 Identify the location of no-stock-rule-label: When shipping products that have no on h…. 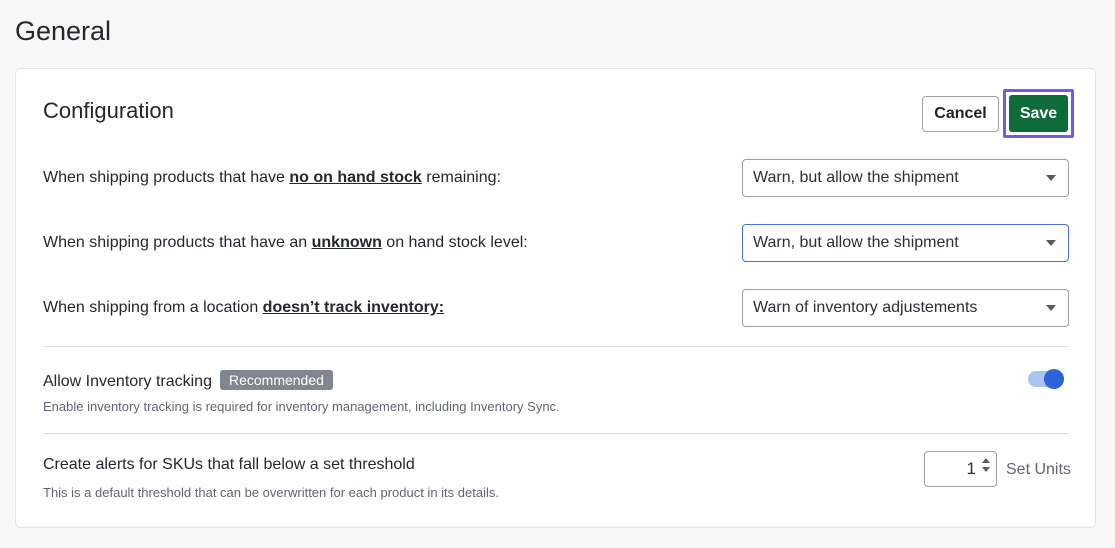
(272, 178).